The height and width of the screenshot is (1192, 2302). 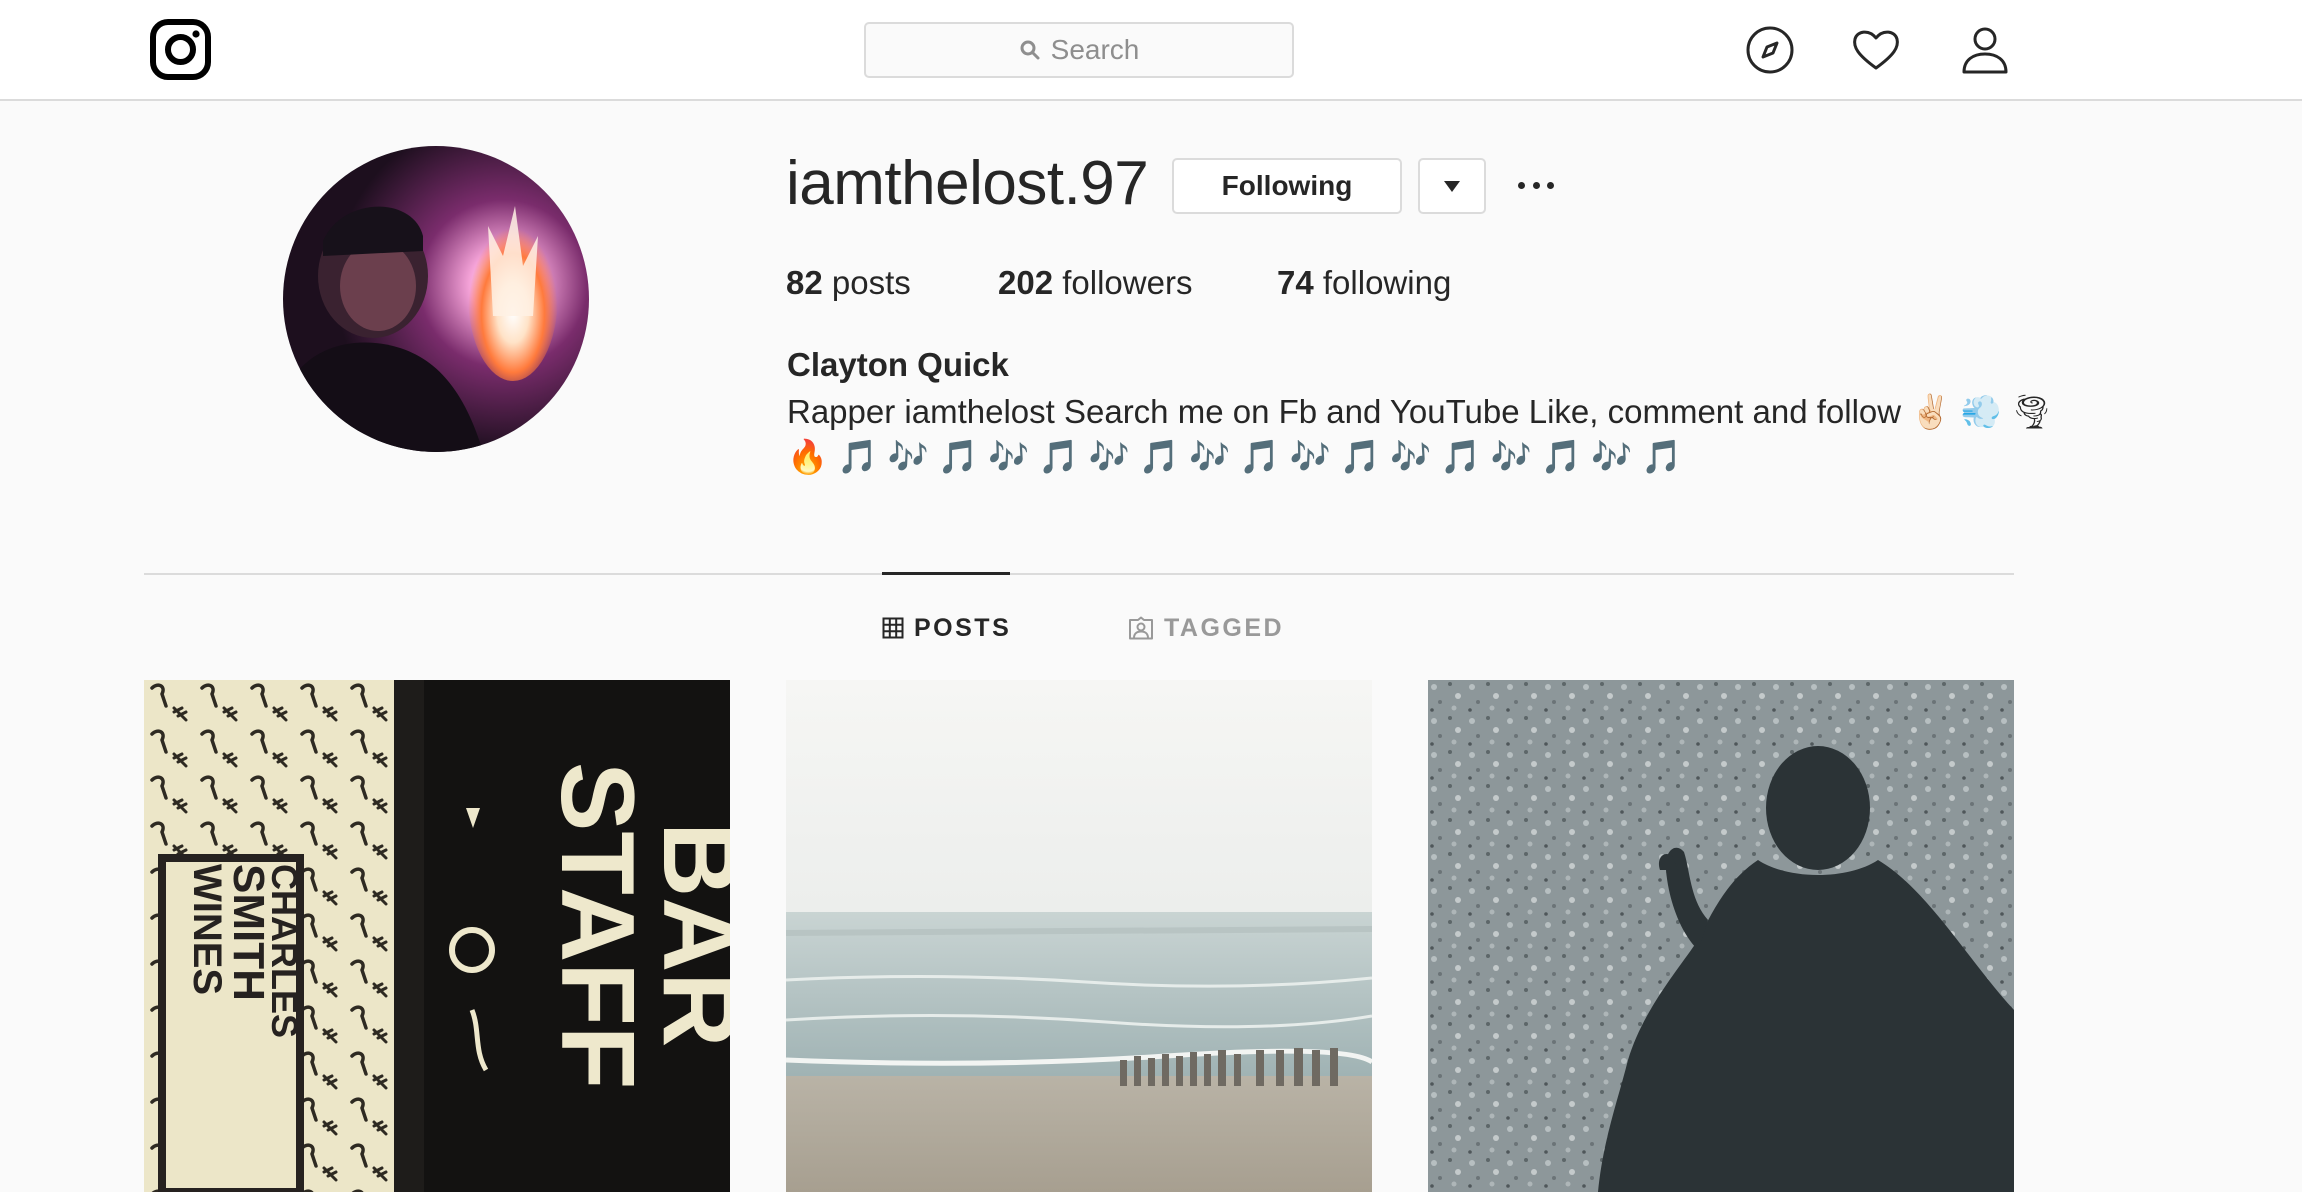 What do you see at coordinates (207, 929) in the screenshot?
I see `post-wines-text: WINES` at bounding box center [207, 929].